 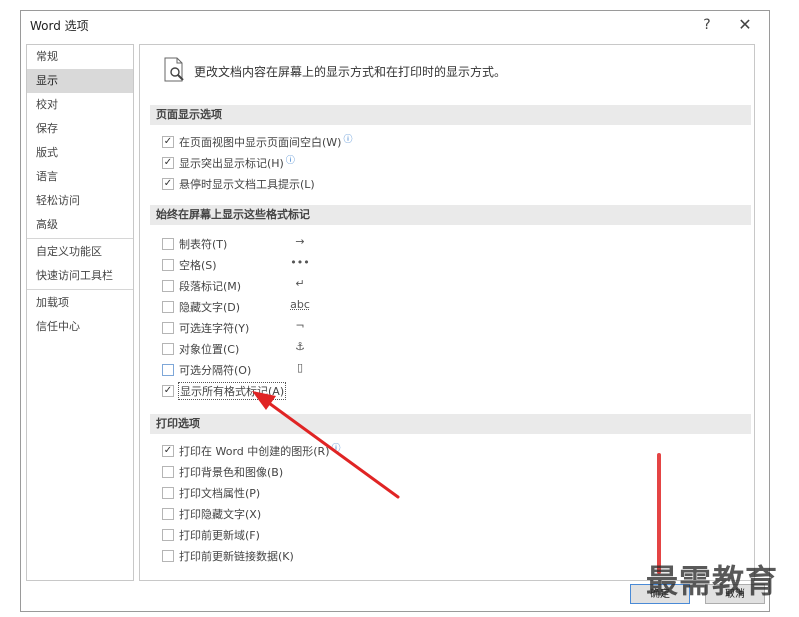 What do you see at coordinates (300, 367) in the screenshot?
I see `optional-break-icon: ▯` at bounding box center [300, 367].